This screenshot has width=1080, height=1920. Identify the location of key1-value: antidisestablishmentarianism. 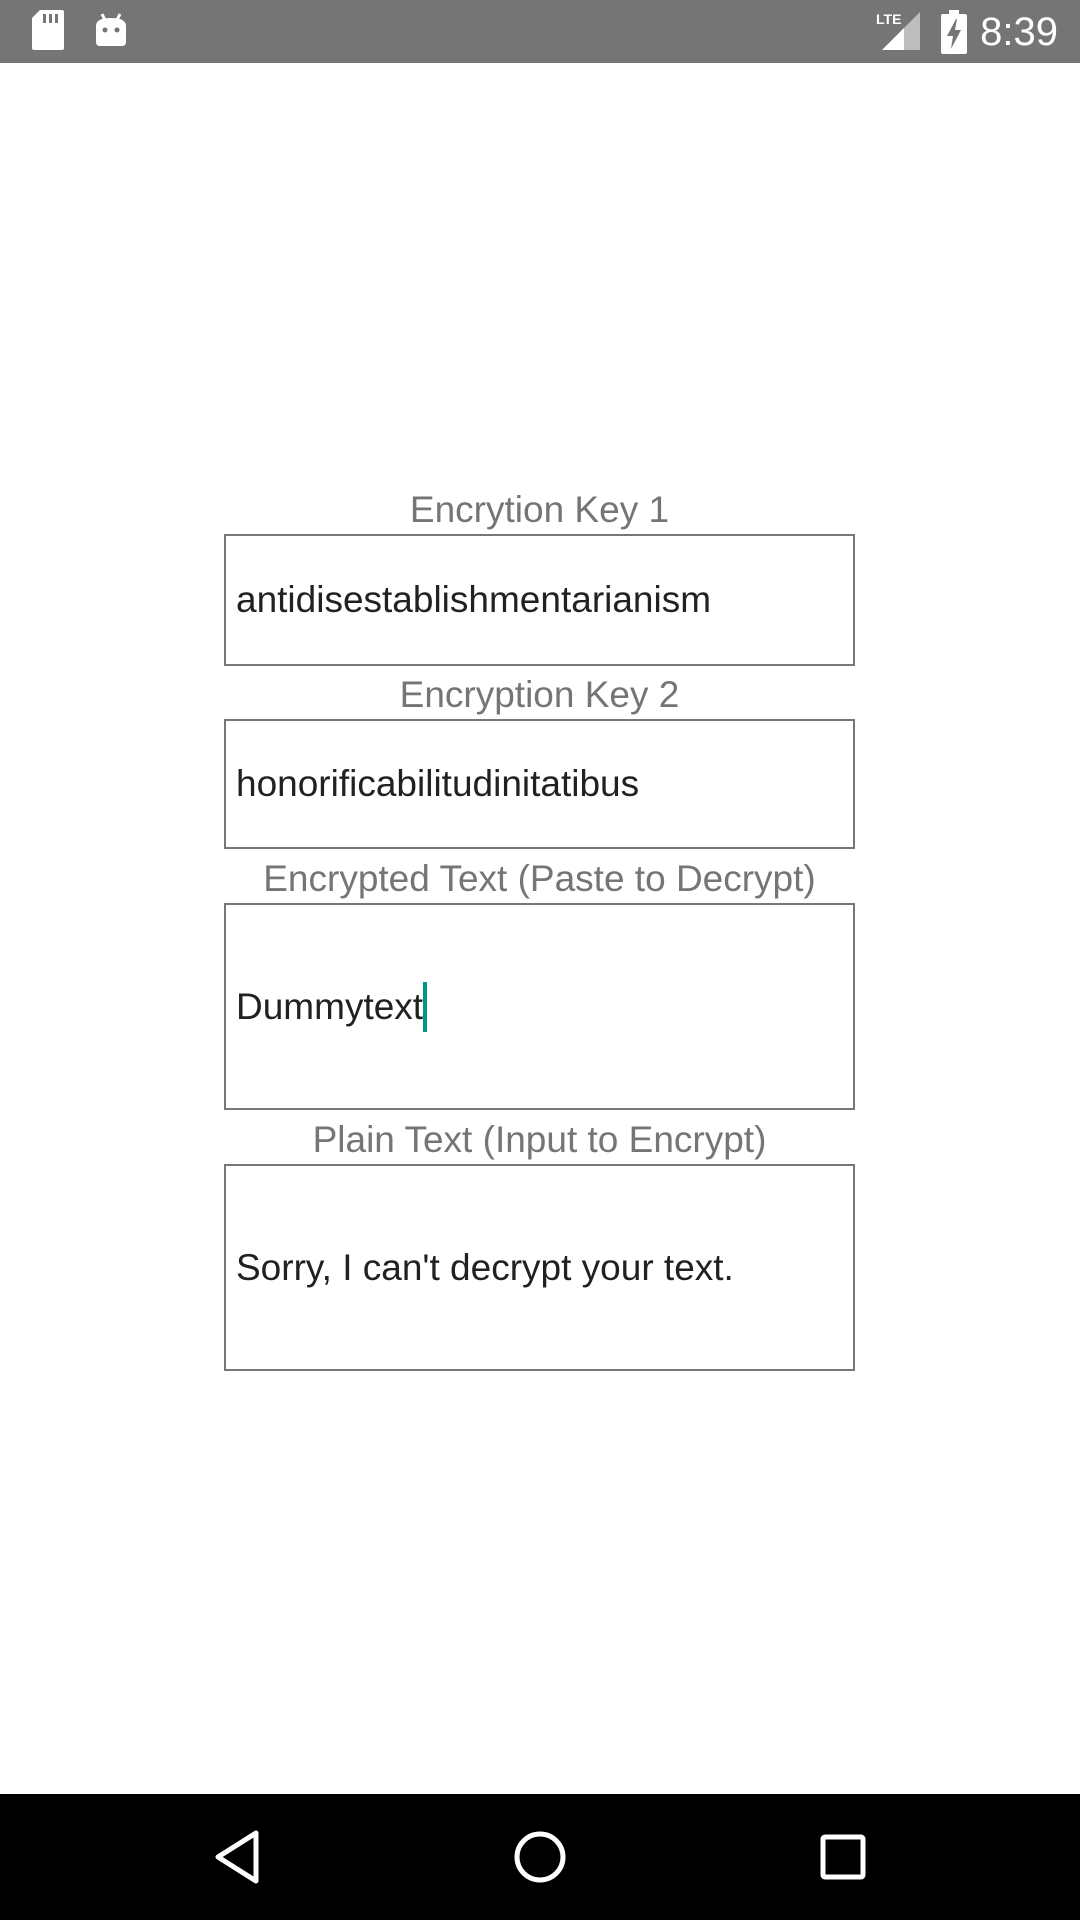
(474, 599).